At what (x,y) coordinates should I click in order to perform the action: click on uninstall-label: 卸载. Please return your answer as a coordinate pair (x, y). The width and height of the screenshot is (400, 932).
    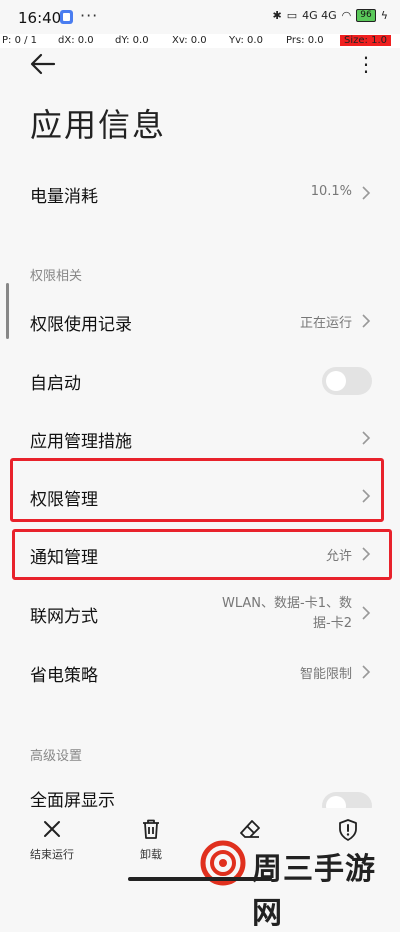
    Looking at the image, I should click on (151, 854).